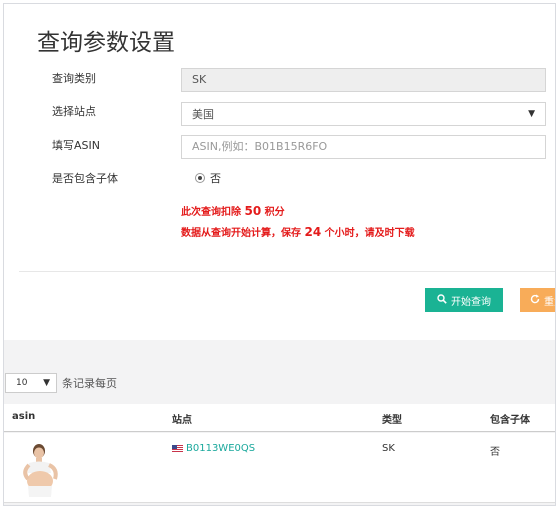  I want to click on include-children-label: 是否包含子体, so click(85, 178).